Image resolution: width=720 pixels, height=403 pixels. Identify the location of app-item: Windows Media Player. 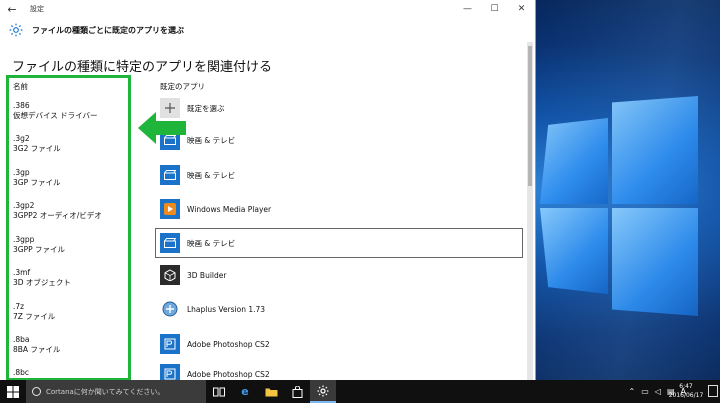
(215, 209).